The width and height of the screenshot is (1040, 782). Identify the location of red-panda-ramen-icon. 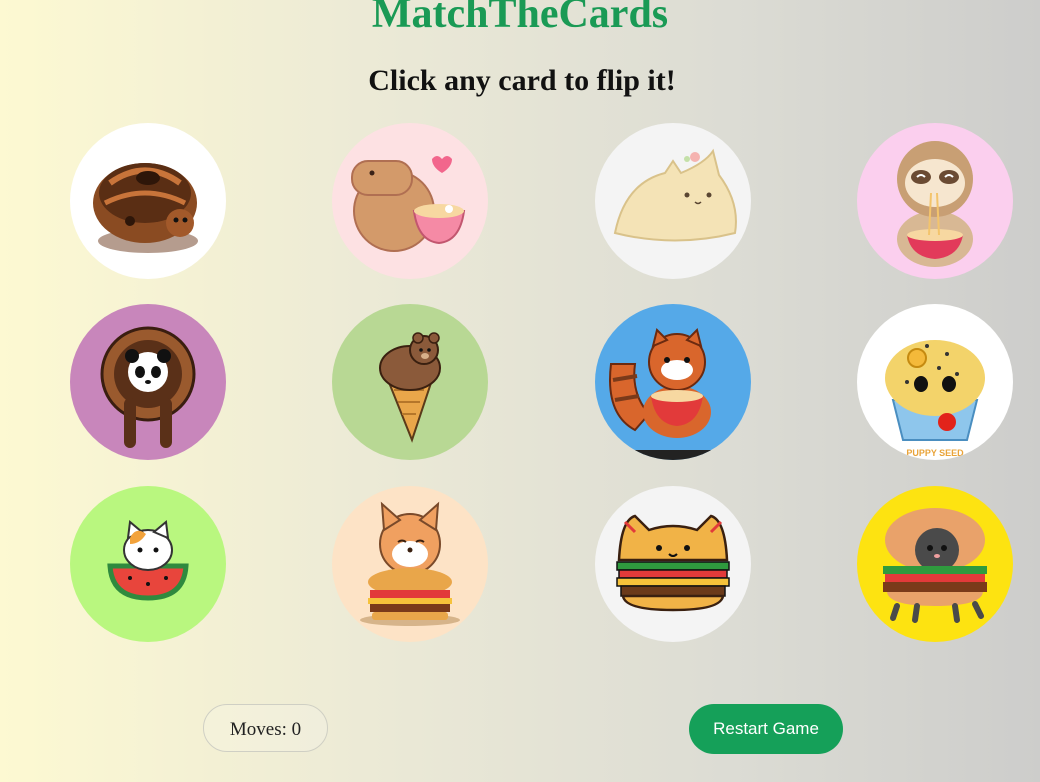
(673, 382).